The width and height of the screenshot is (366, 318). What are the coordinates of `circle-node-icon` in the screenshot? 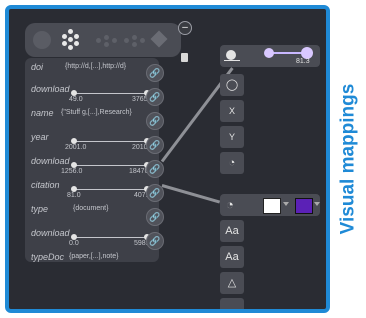 It's located at (42, 40).